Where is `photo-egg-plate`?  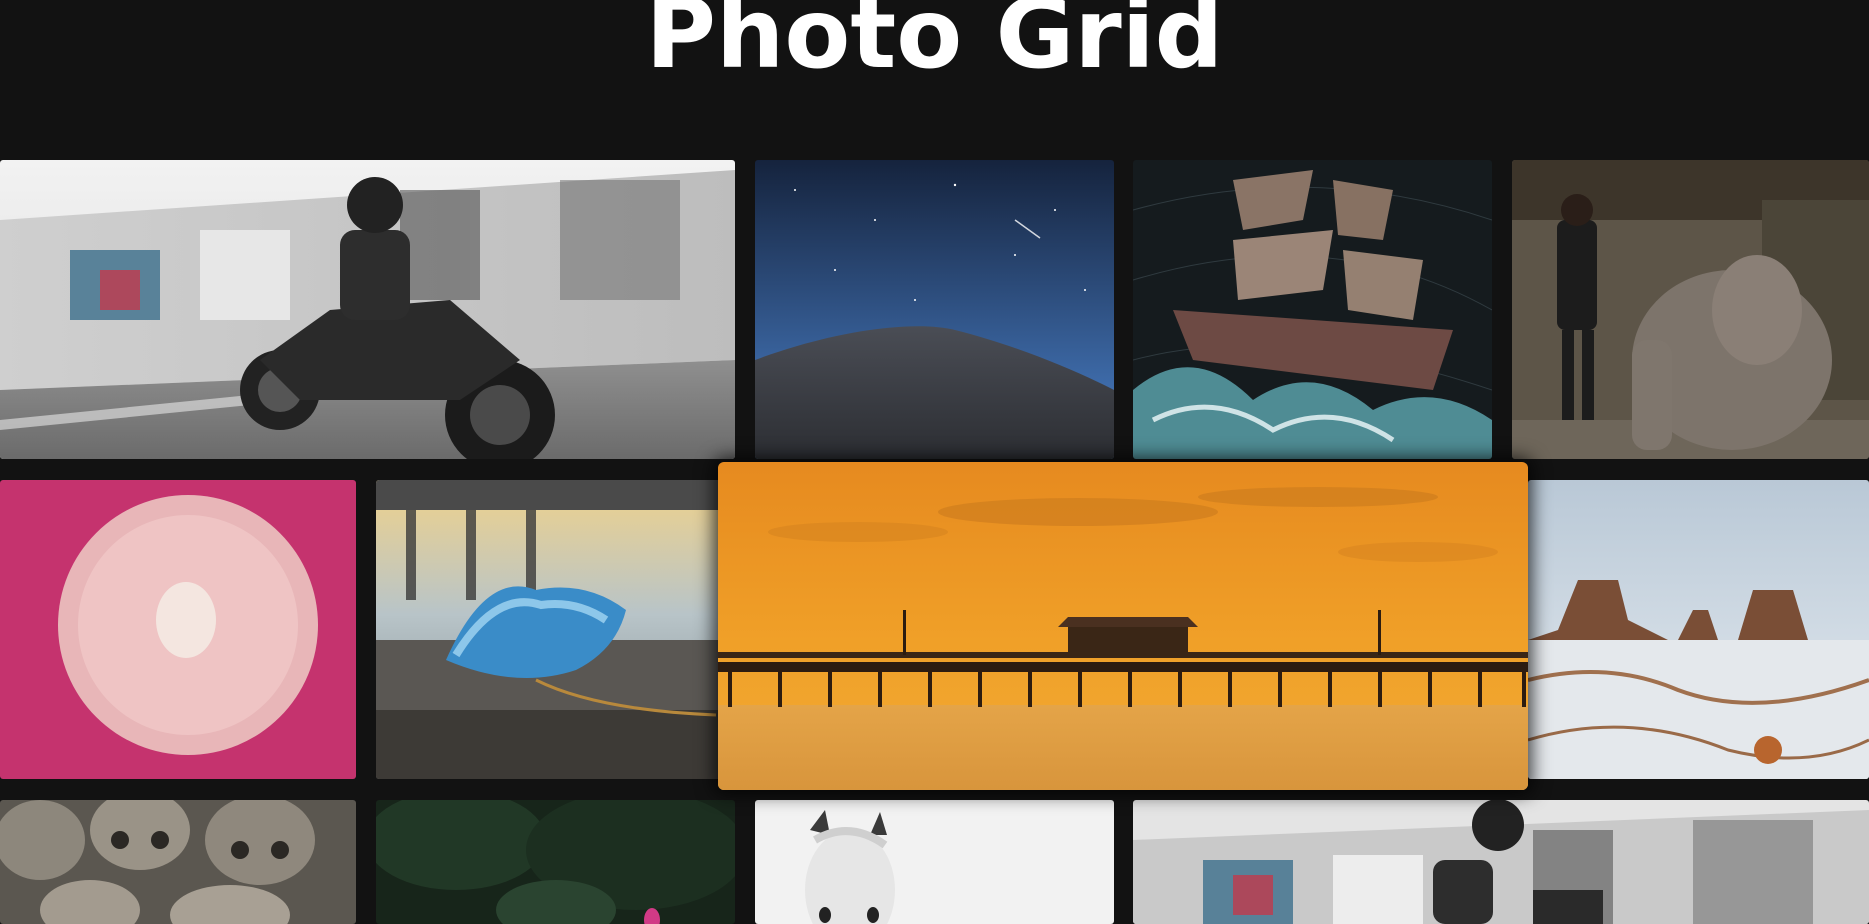 photo-egg-plate is located at coordinates (178, 629).